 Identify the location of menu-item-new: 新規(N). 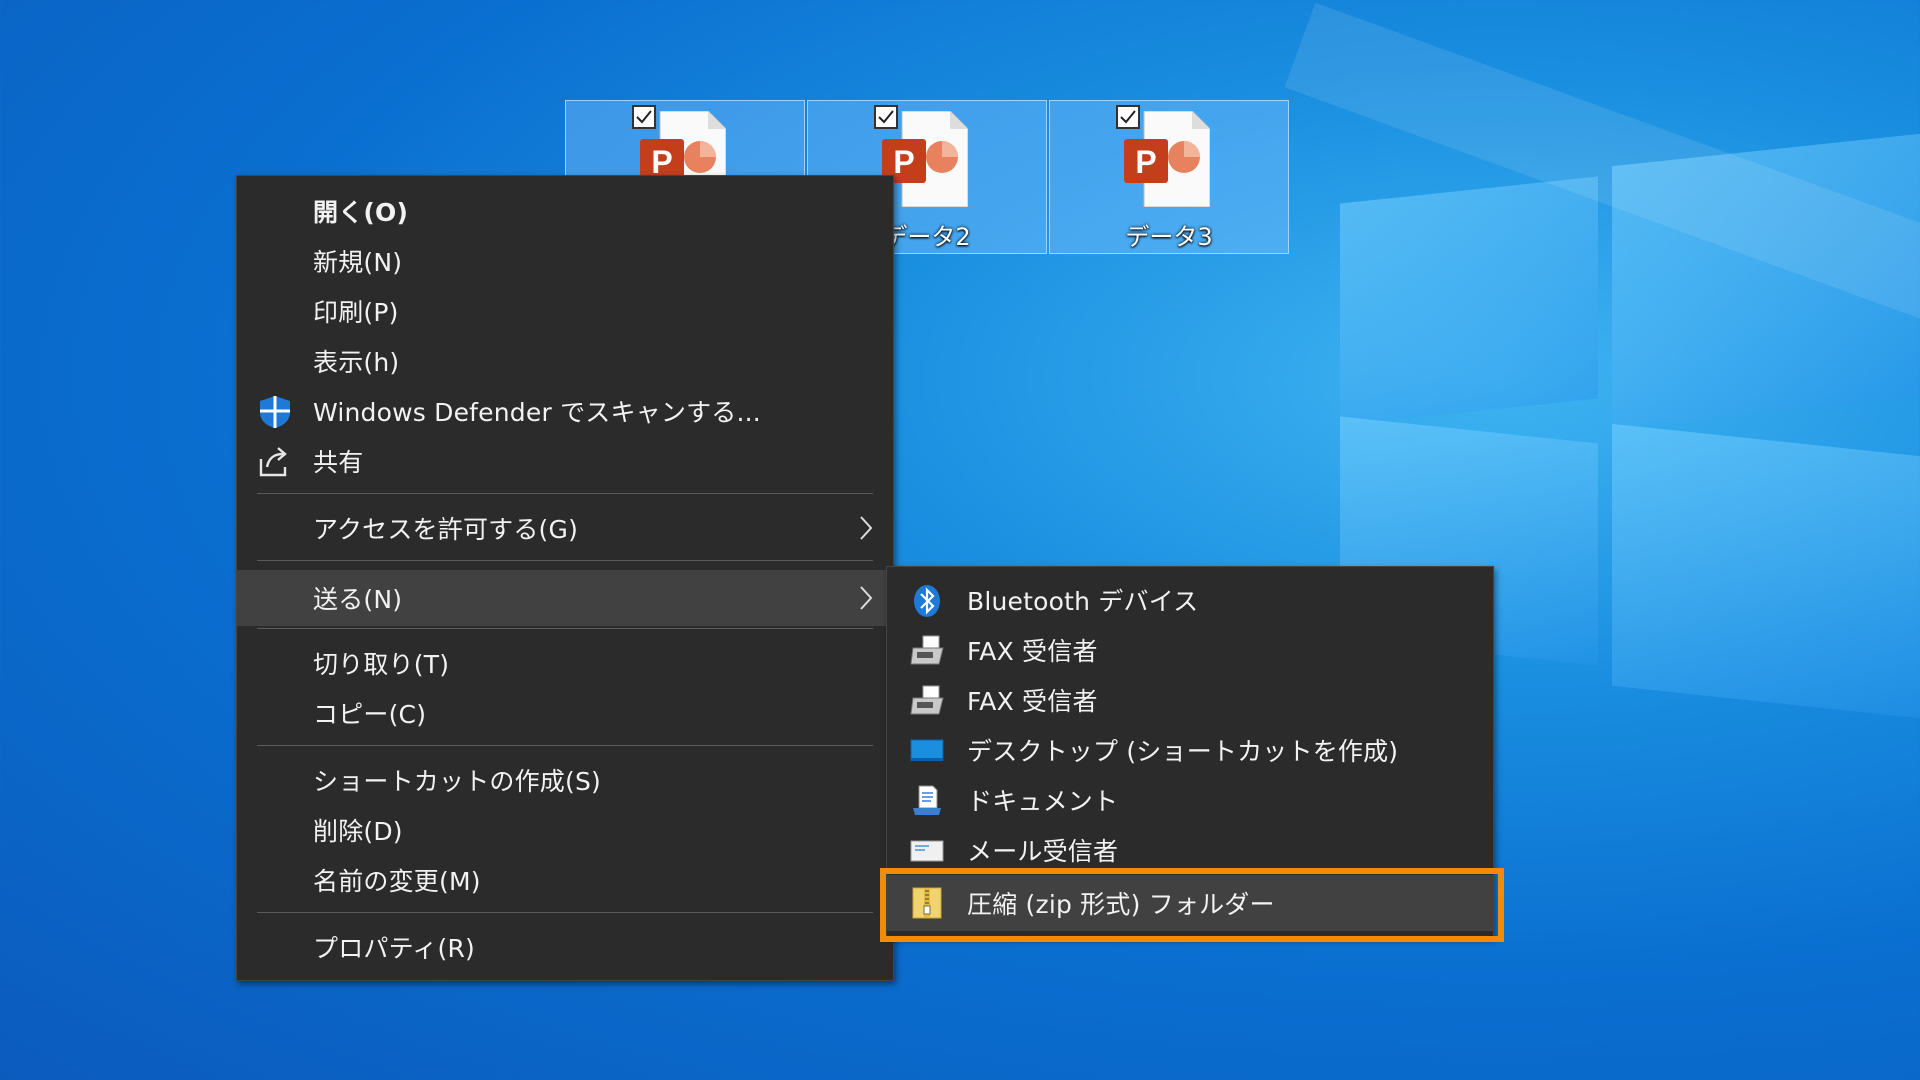
(565, 261).